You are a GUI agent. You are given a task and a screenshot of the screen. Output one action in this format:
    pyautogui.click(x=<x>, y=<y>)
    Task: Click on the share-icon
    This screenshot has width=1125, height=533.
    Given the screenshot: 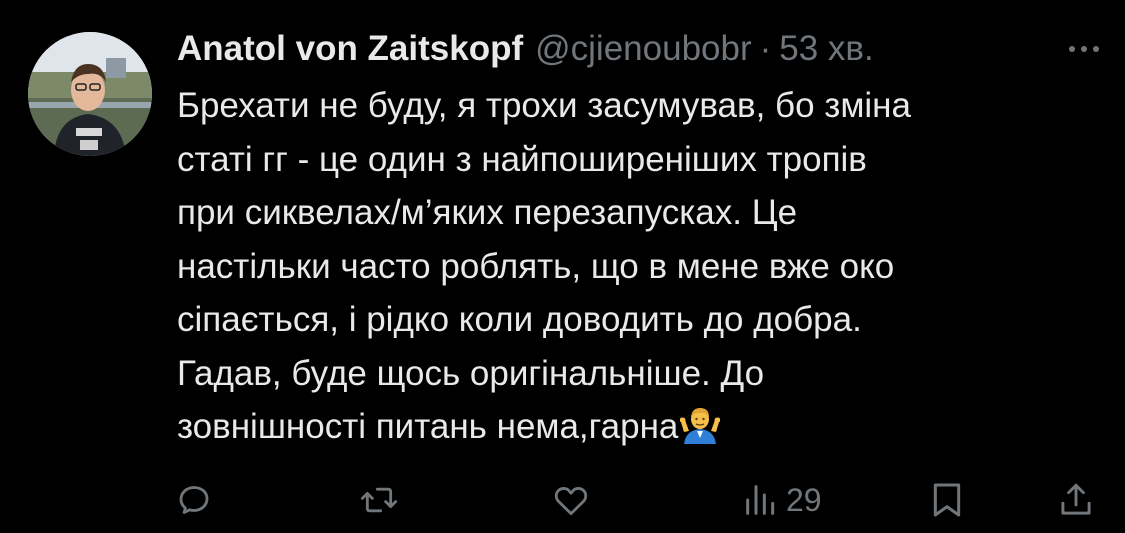 What is the action you would take?
    pyautogui.click(x=1076, y=499)
    